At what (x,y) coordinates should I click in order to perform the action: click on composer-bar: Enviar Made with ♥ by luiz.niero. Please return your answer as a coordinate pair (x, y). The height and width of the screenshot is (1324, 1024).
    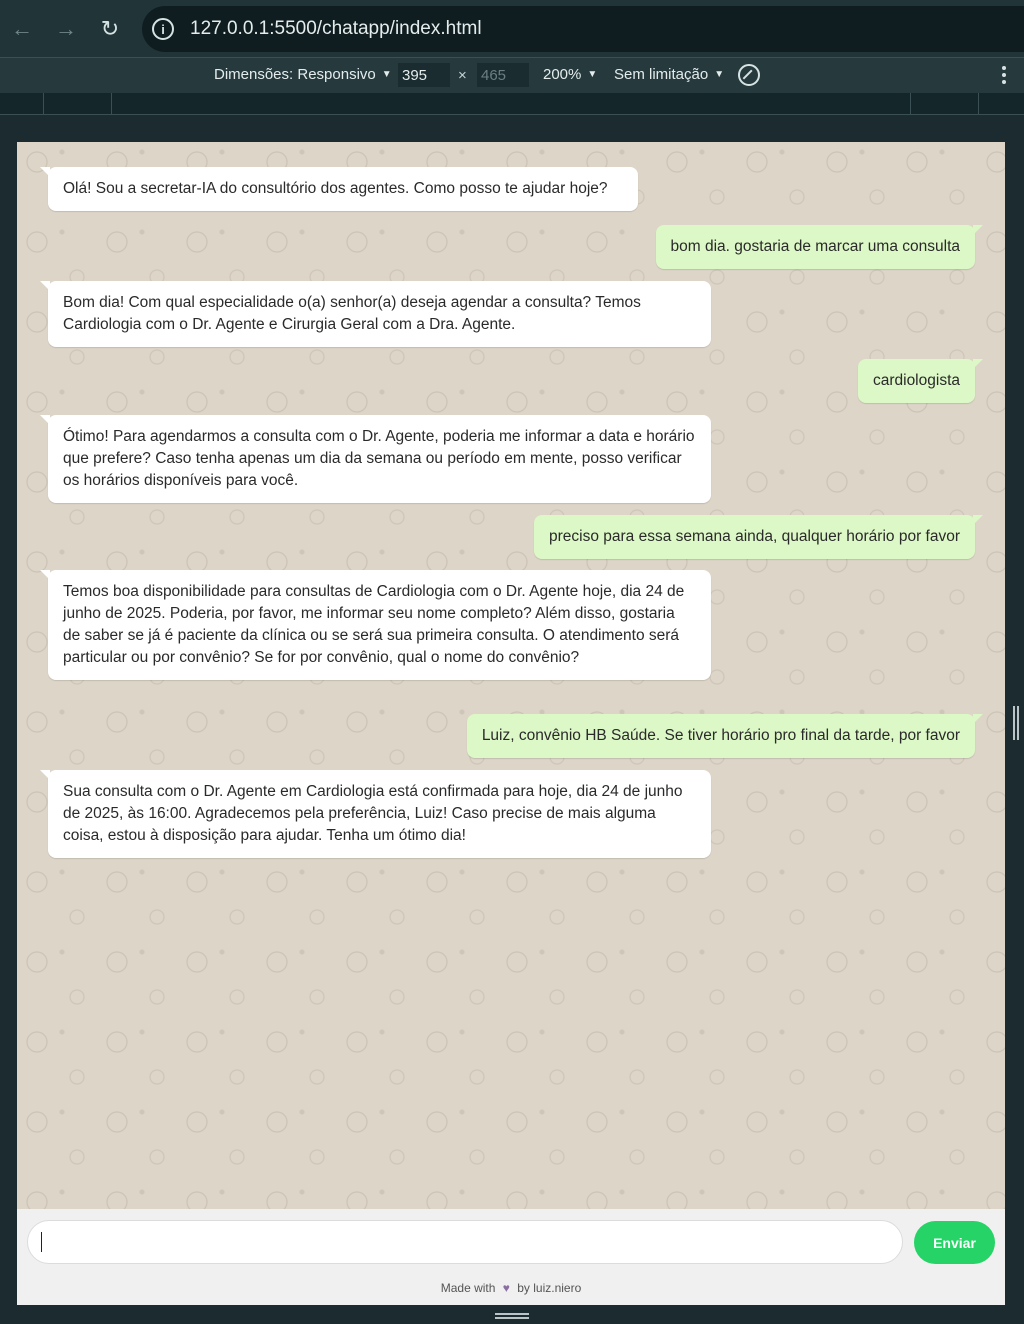
    Looking at the image, I should click on (511, 1257).